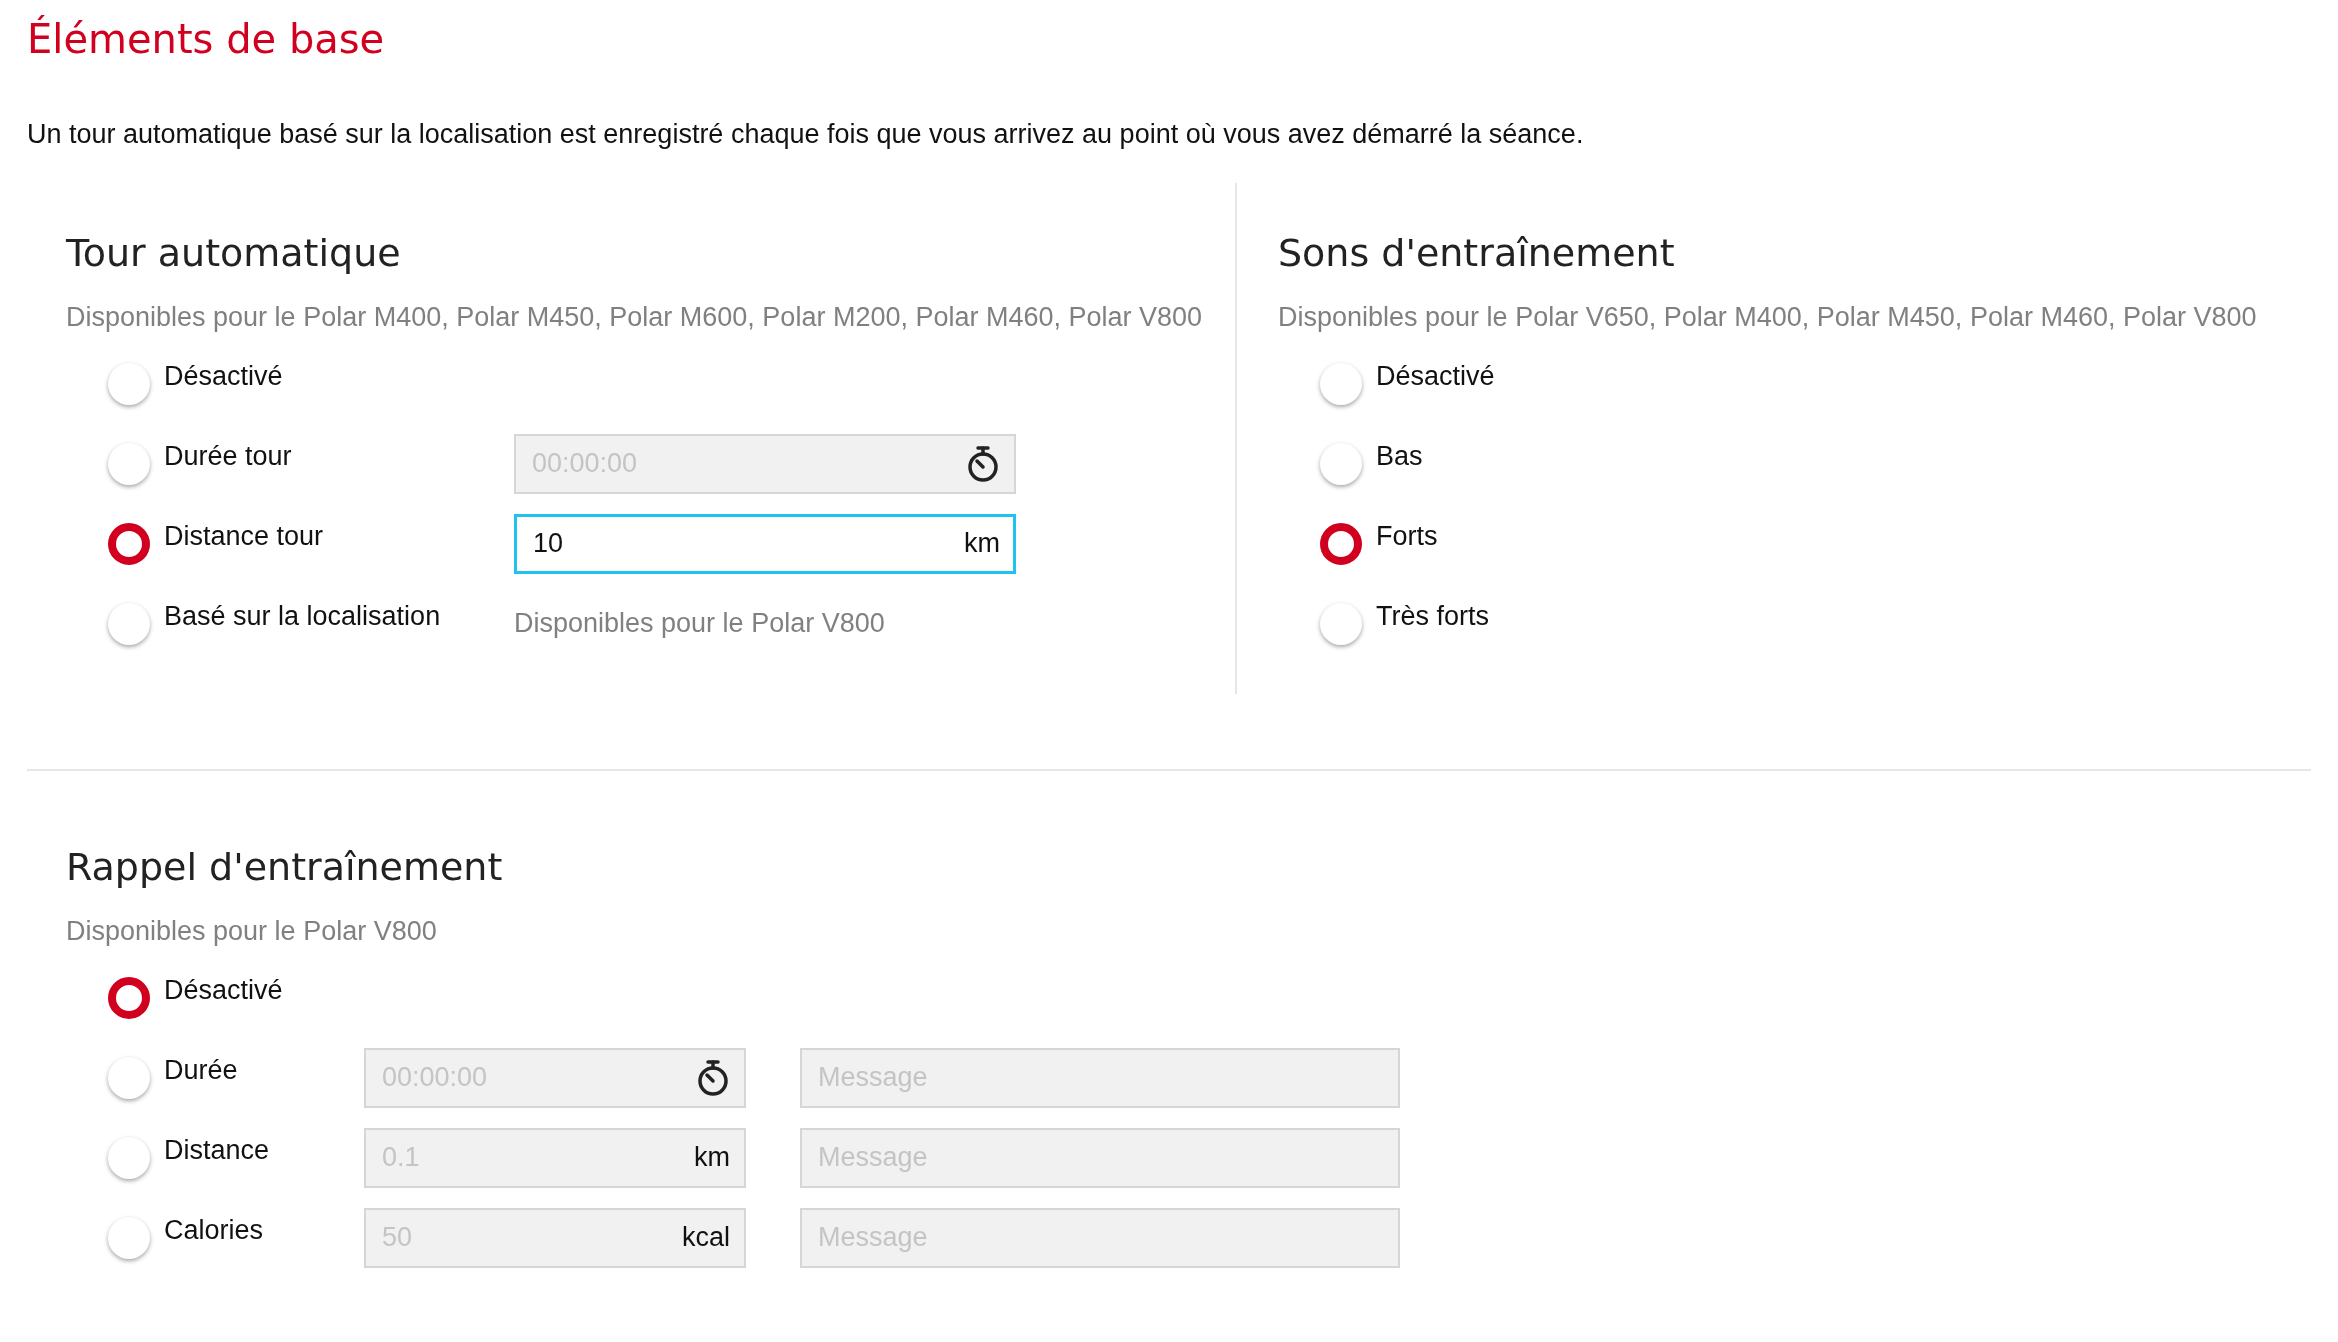 The height and width of the screenshot is (1342, 2338). Describe the element at coordinates (285, 867) in the screenshot. I see `section-heading: Rappel d'entraînement` at that location.